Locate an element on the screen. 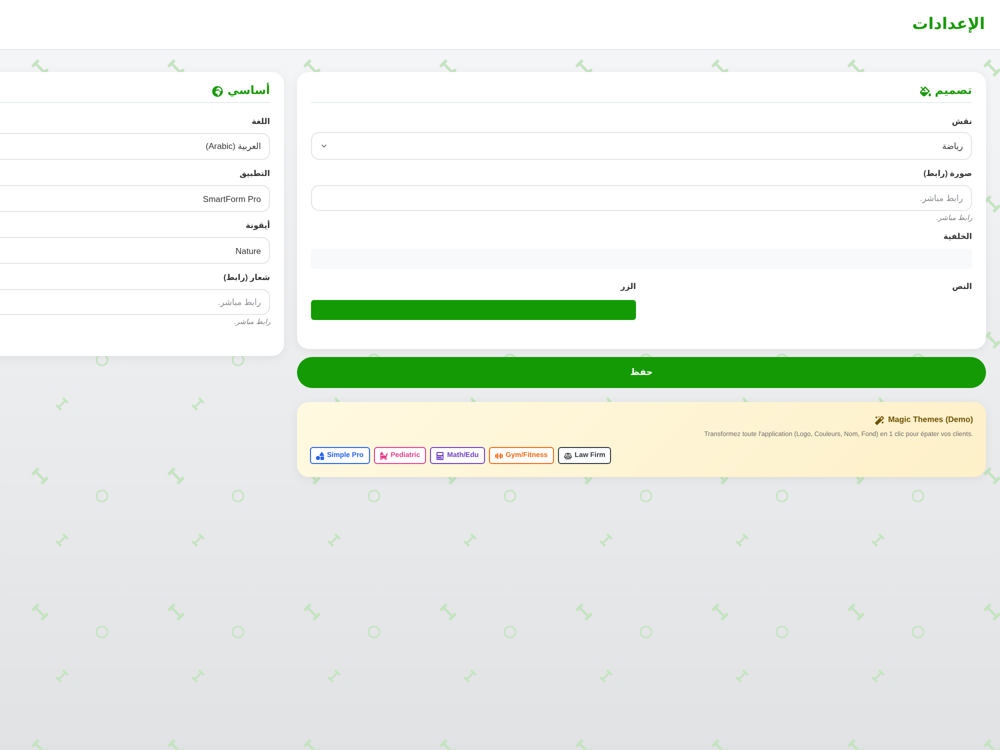 The width and height of the screenshot is (1000, 750). text-field: SmartForm Pro is located at coordinates (135, 198).